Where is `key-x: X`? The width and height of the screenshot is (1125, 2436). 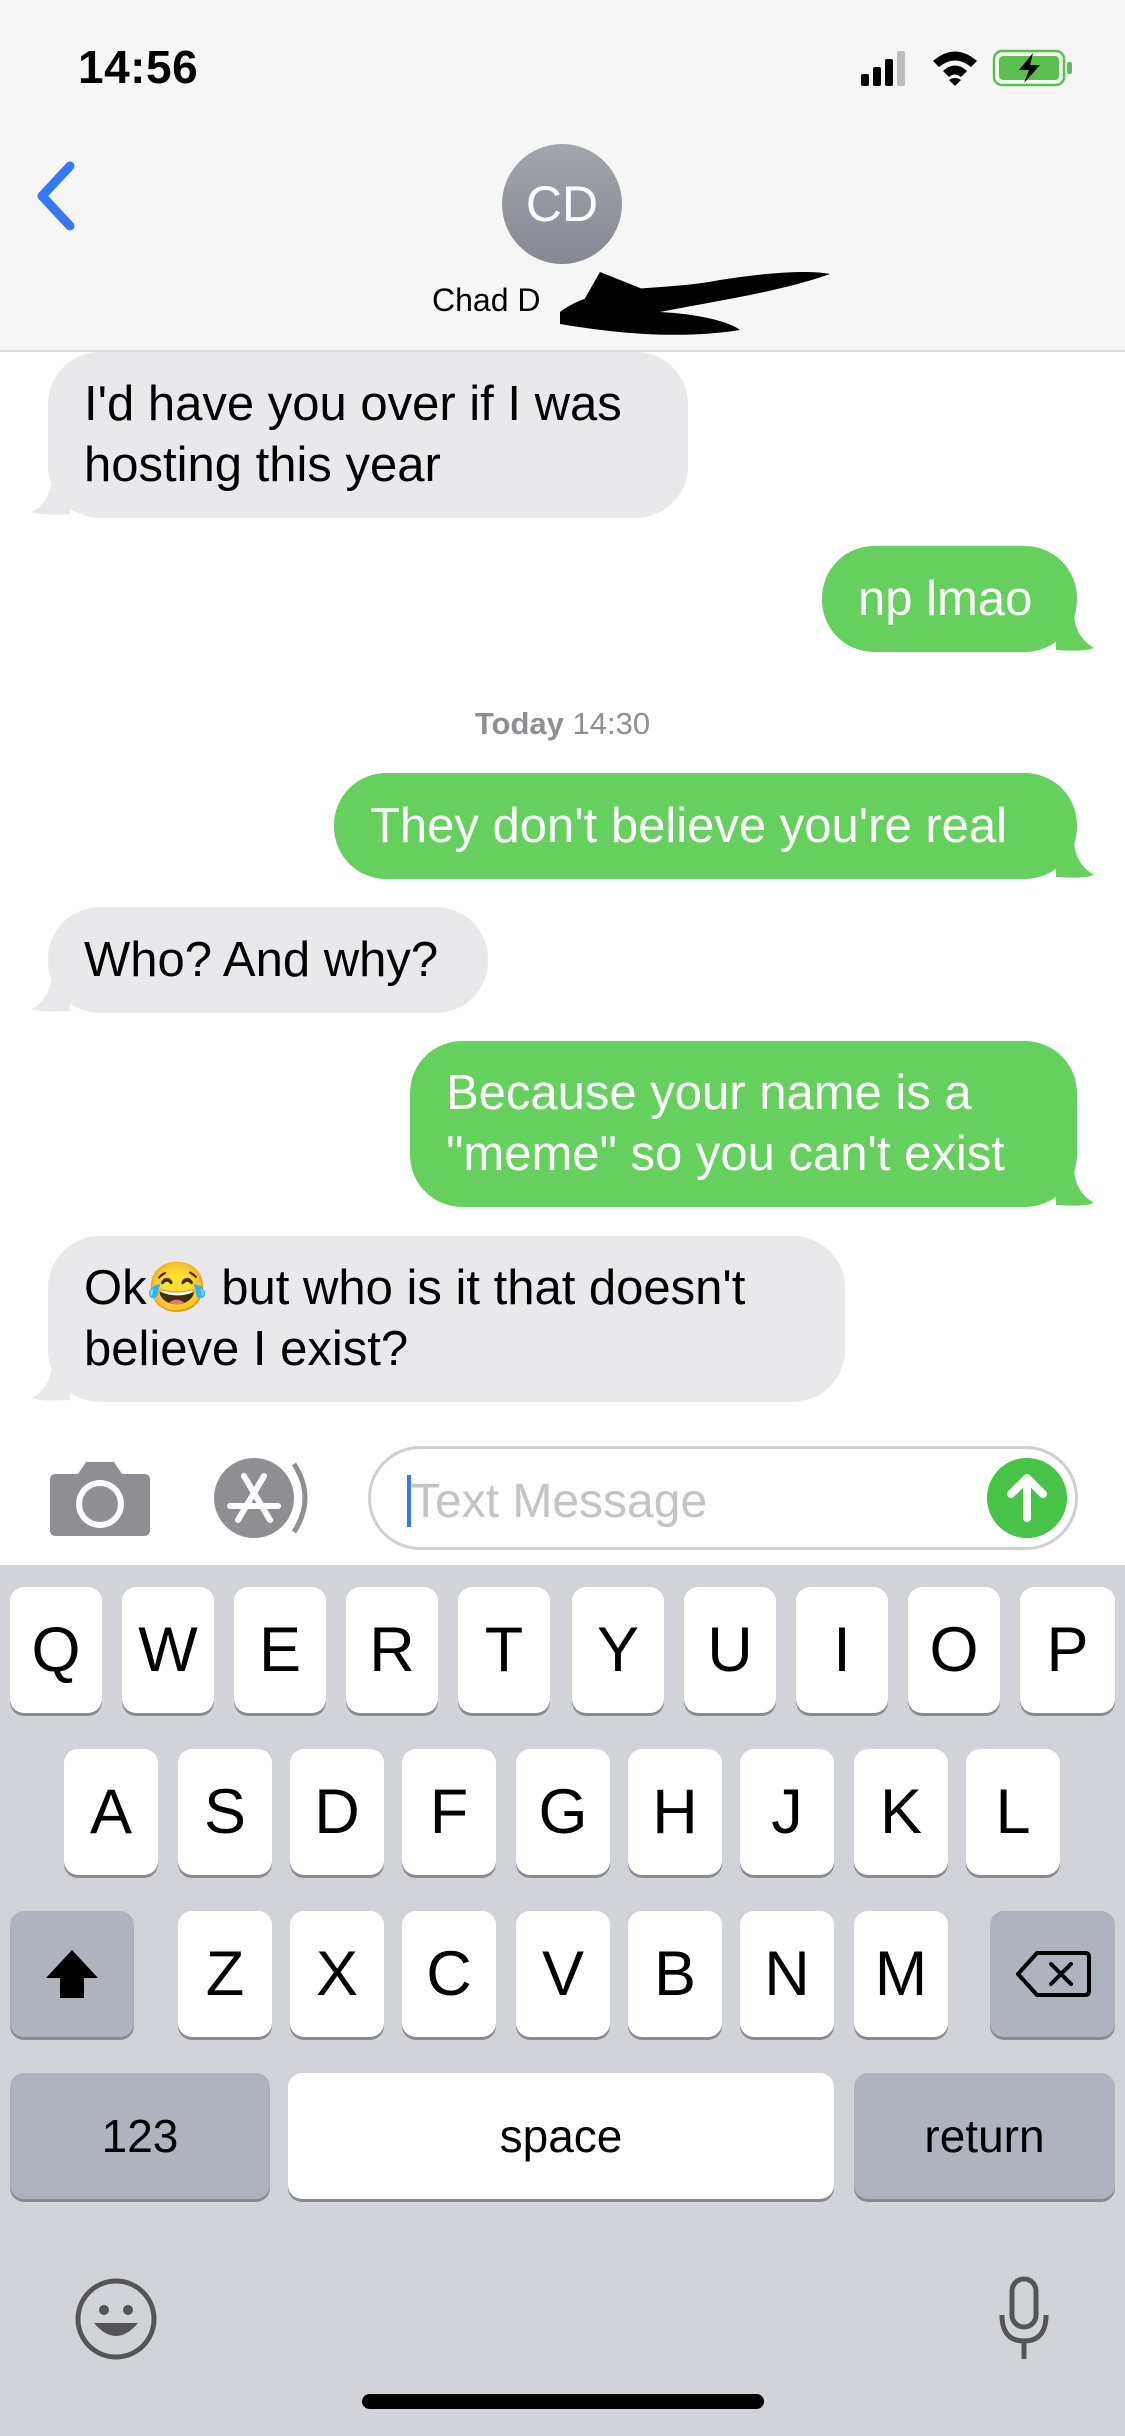
key-x: X is located at coordinates (337, 1974).